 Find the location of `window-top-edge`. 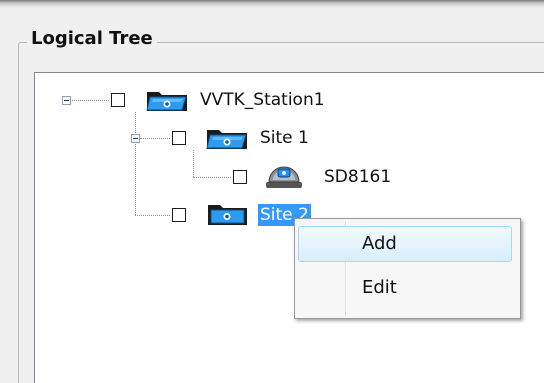

window-top-edge is located at coordinates (272, 4).